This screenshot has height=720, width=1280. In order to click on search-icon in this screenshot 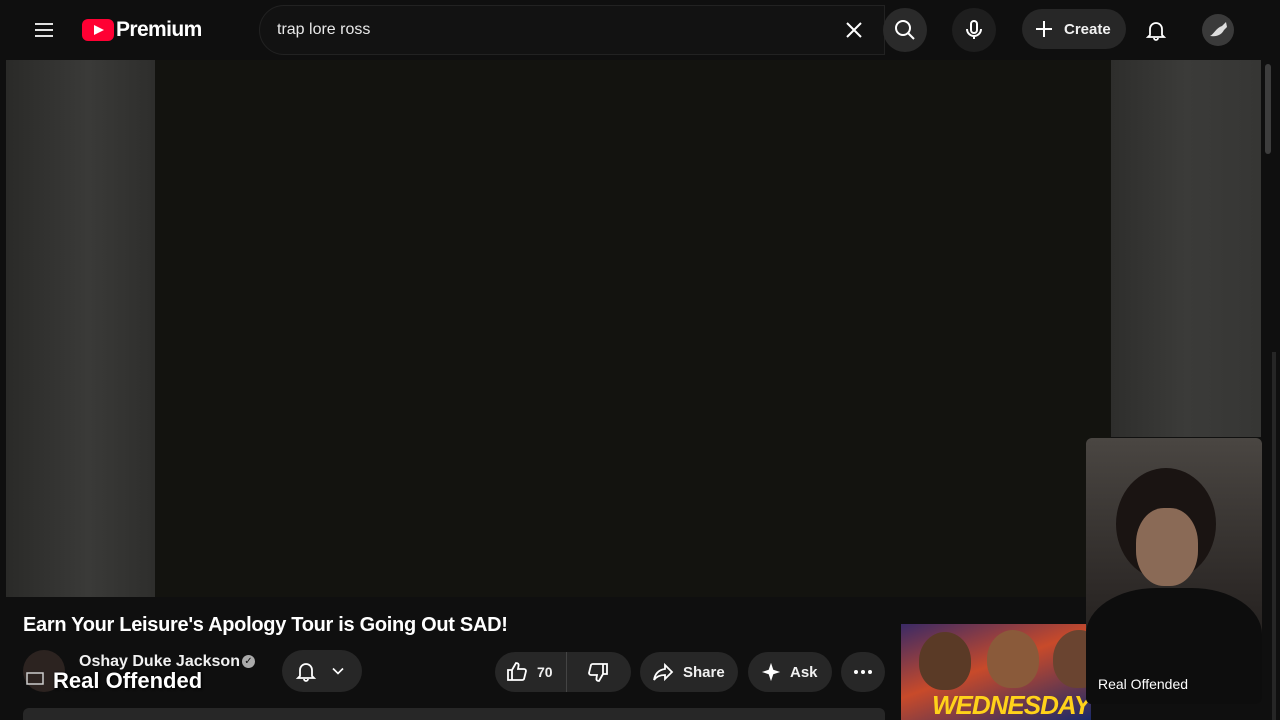, I will do `click(905, 30)`.